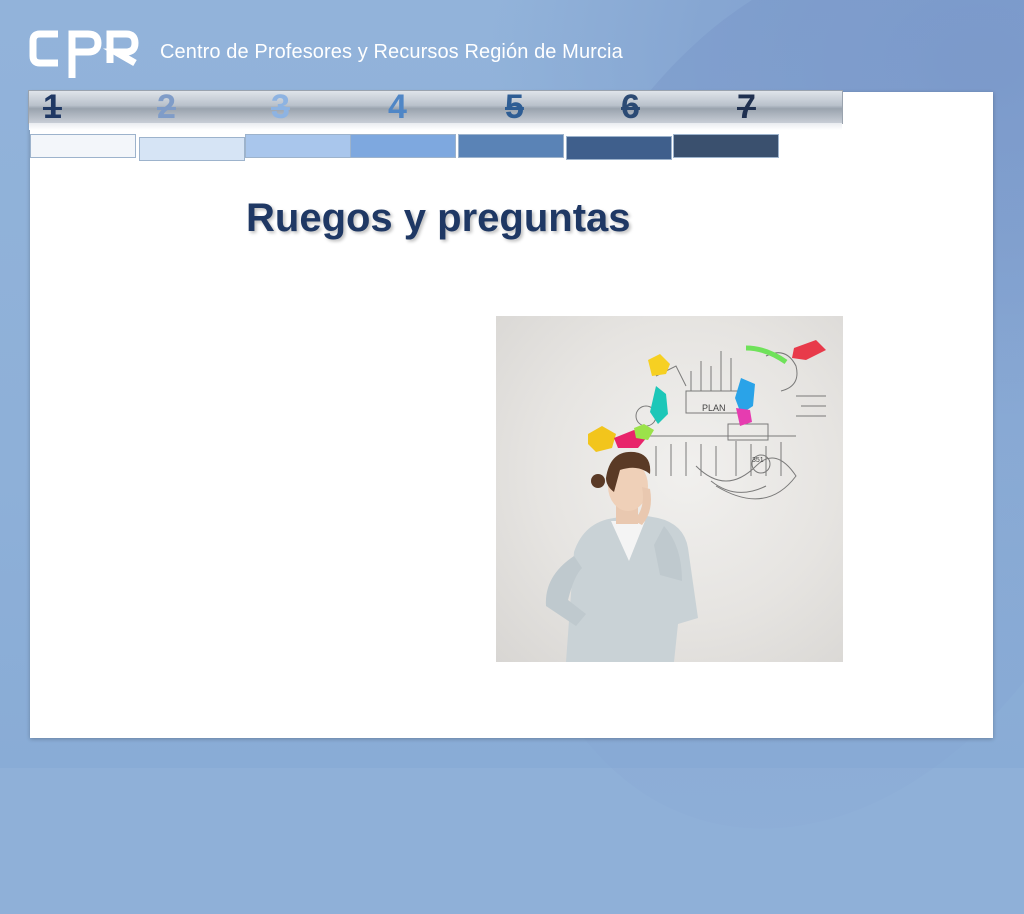 The width and height of the screenshot is (1024, 914). Describe the element at coordinates (746, 107) in the screenshot. I see `step-7: 7` at that location.